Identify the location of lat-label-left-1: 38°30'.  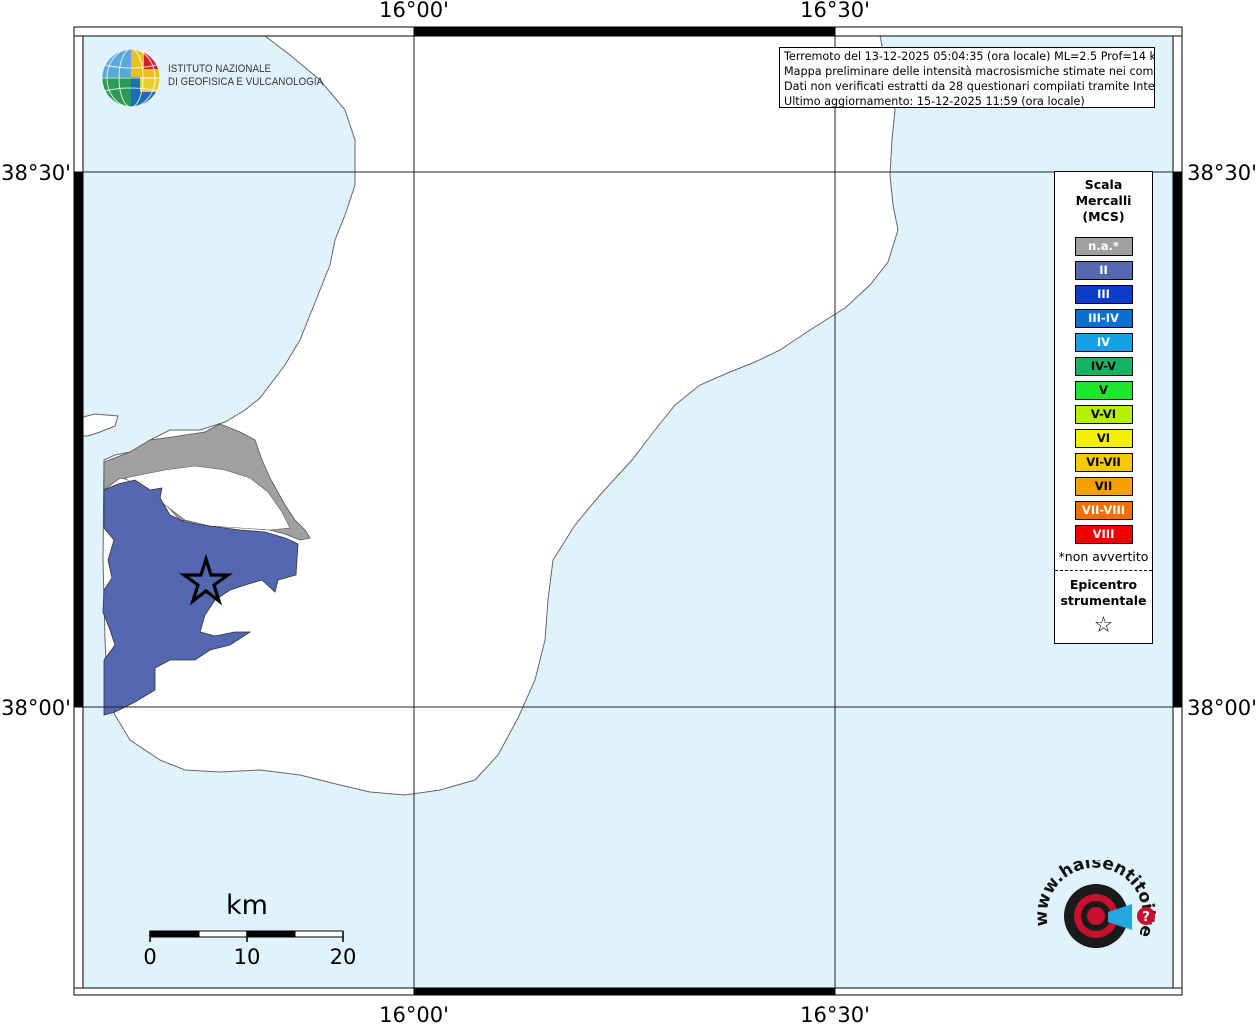
(36, 173).